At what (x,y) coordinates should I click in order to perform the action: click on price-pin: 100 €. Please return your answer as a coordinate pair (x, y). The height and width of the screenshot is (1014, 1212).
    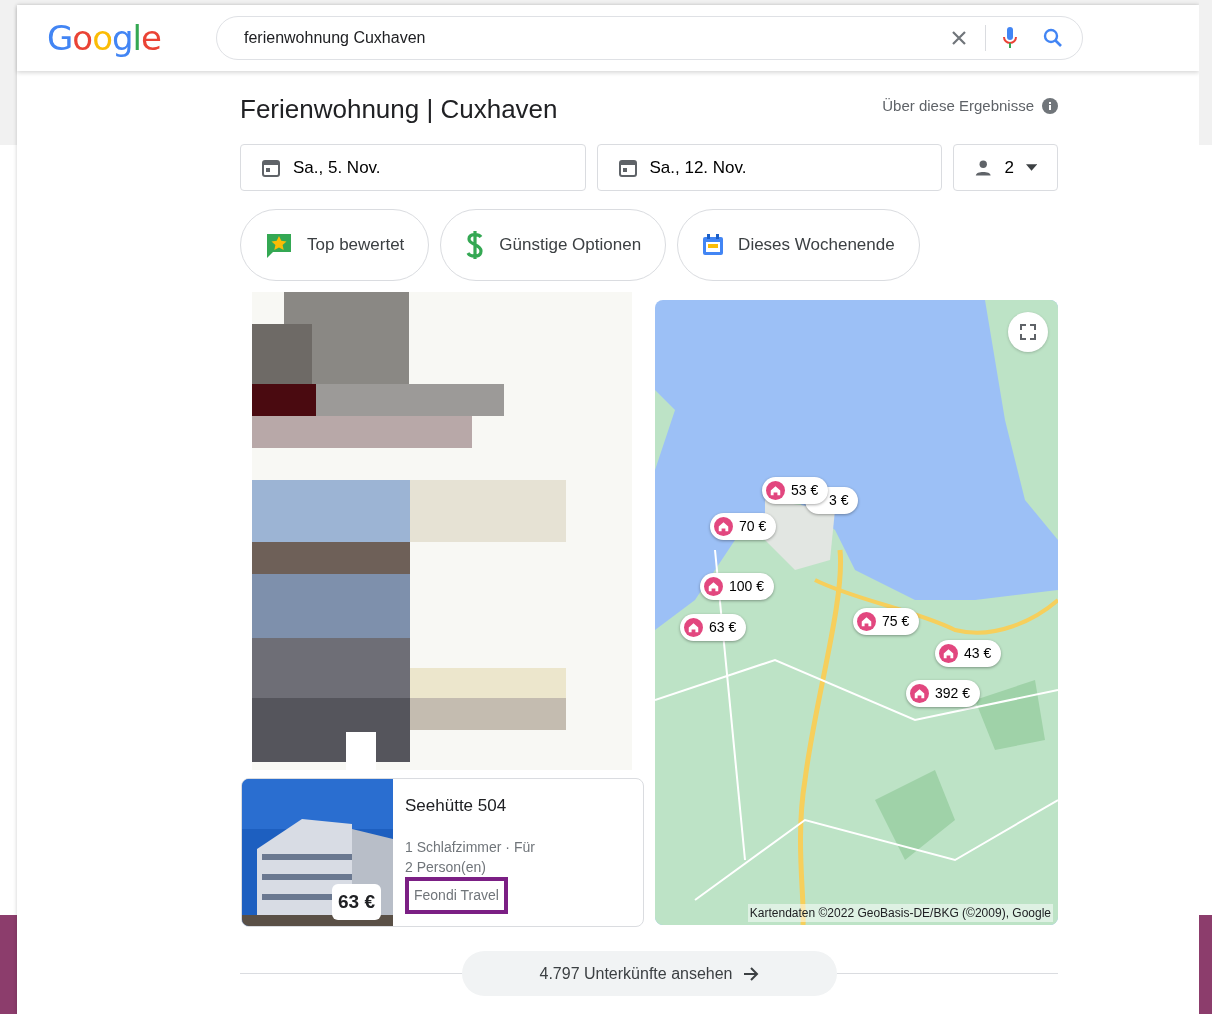
    Looking at the image, I should click on (737, 586).